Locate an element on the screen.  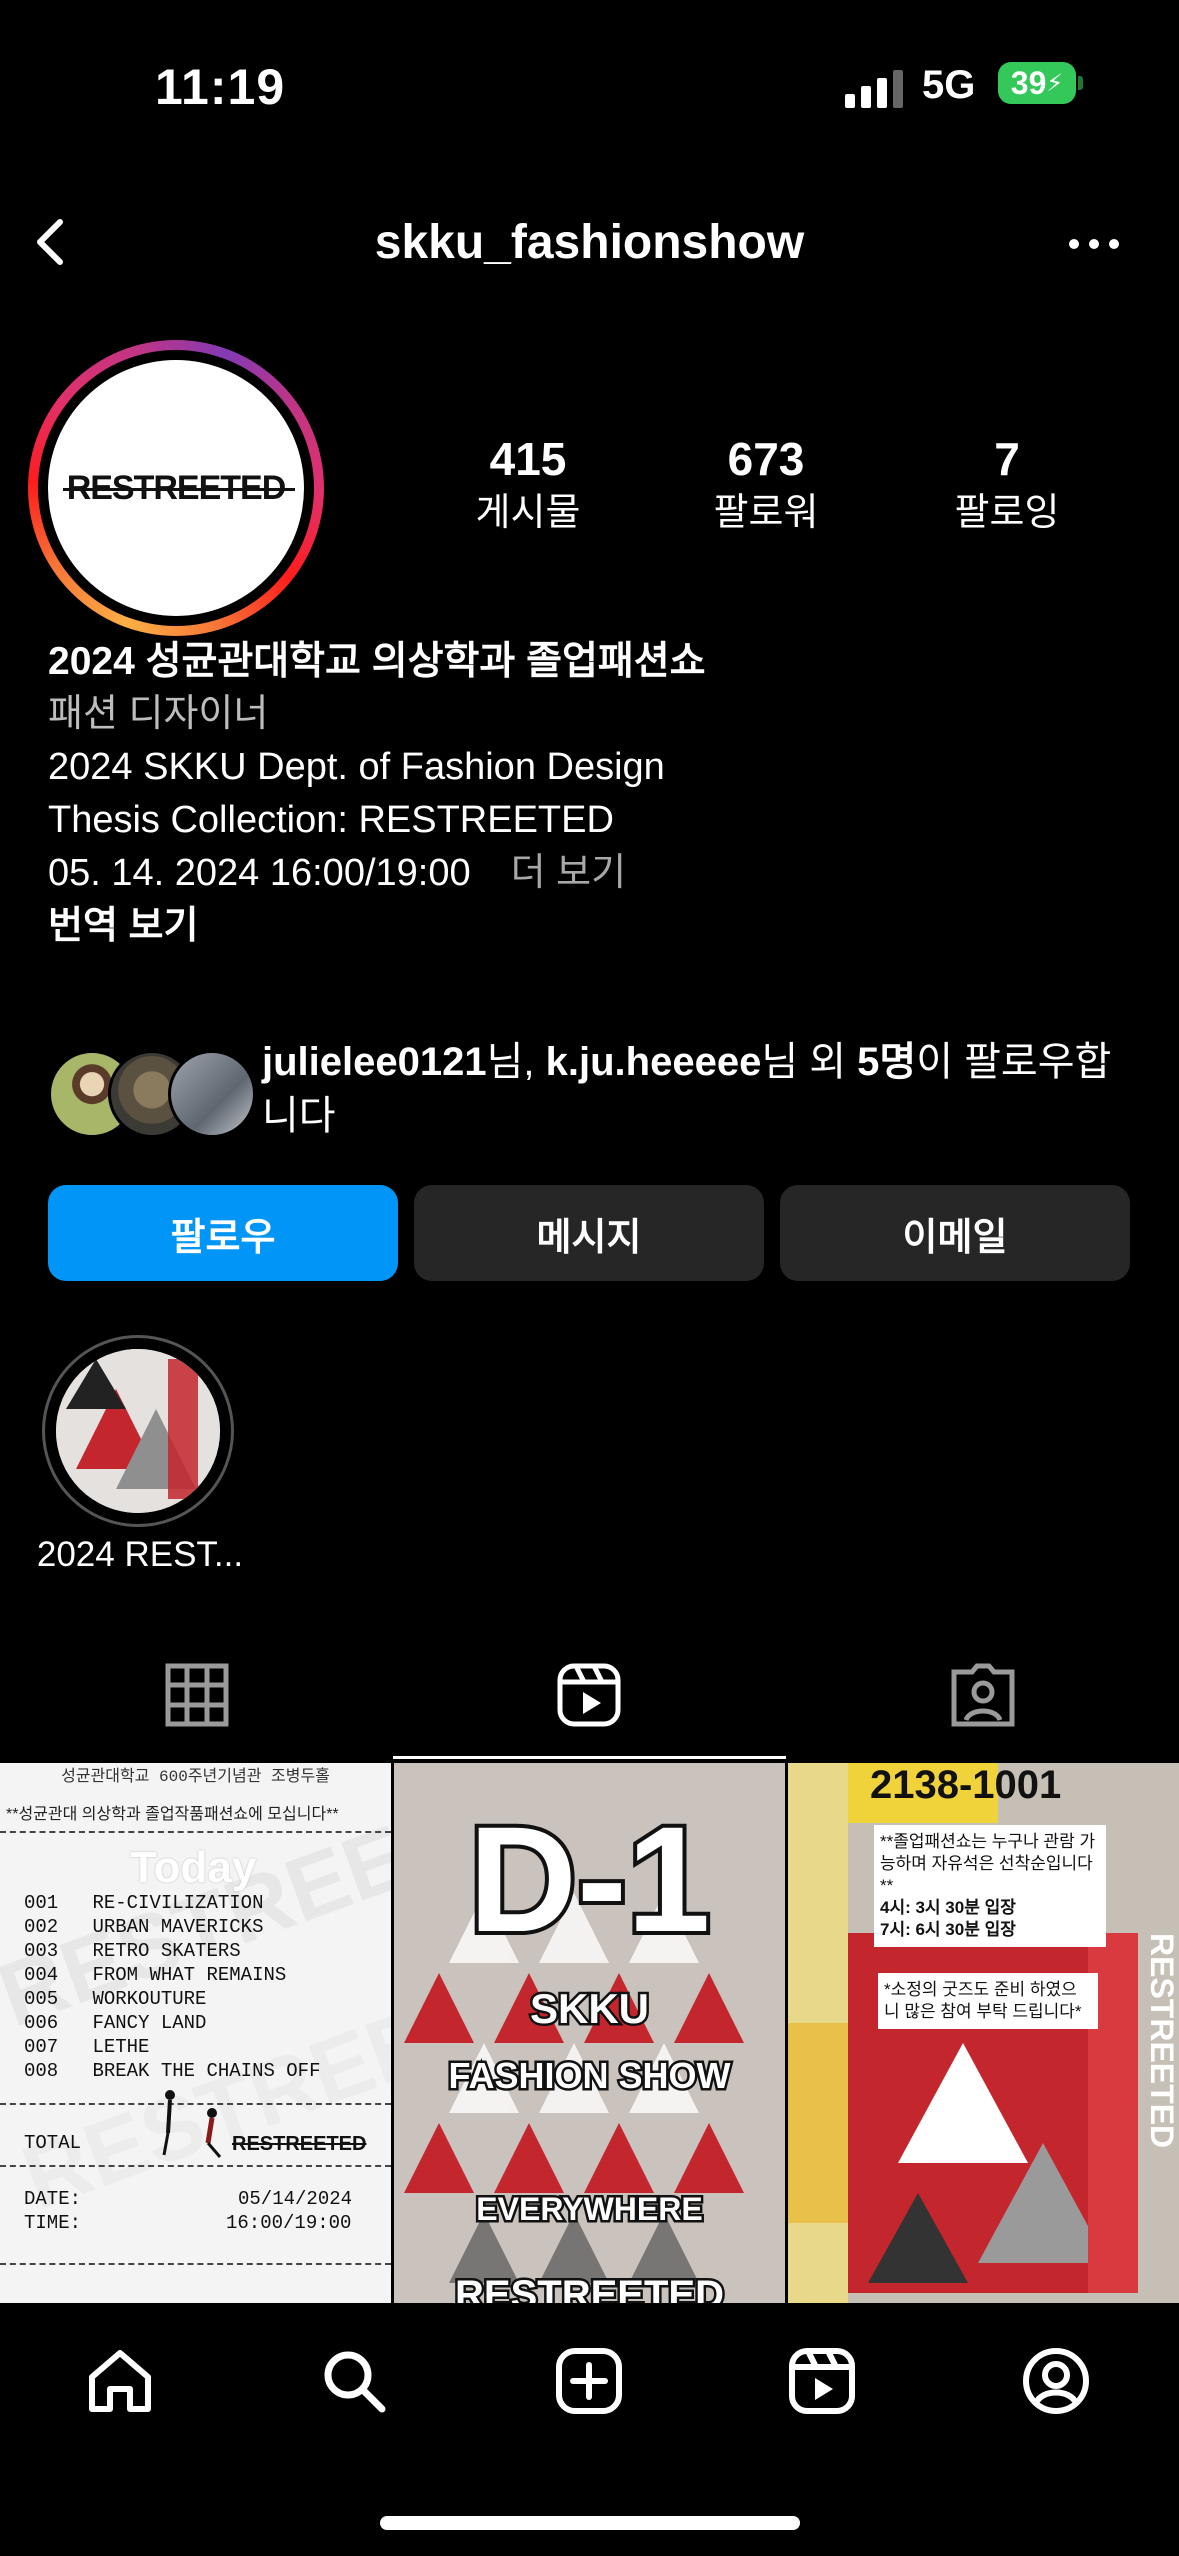
receipt-item: 007 LETHE is located at coordinates (87, 2047).